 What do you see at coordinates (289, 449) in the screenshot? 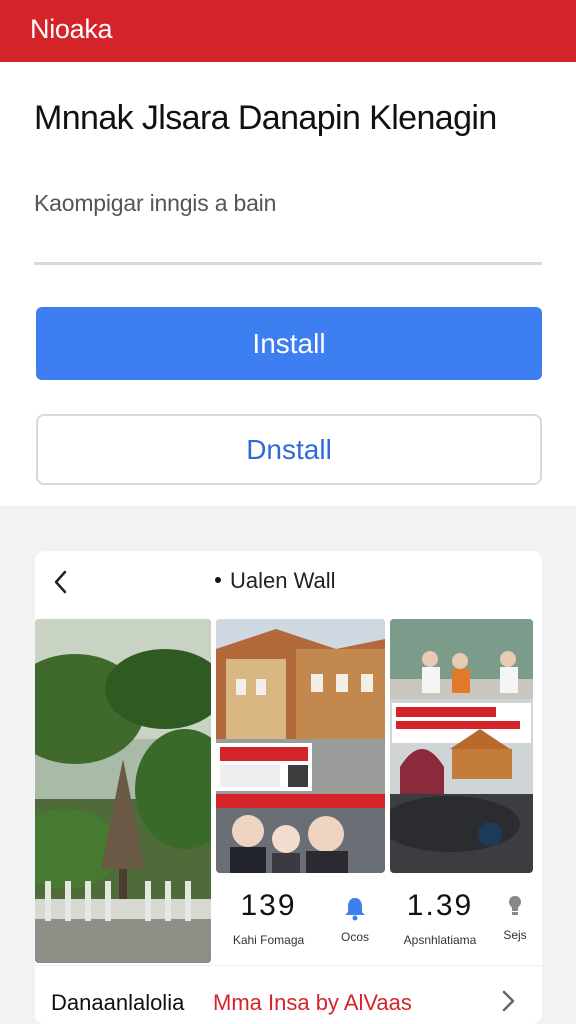
I see `secondary-install-button: Dnstall` at bounding box center [289, 449].